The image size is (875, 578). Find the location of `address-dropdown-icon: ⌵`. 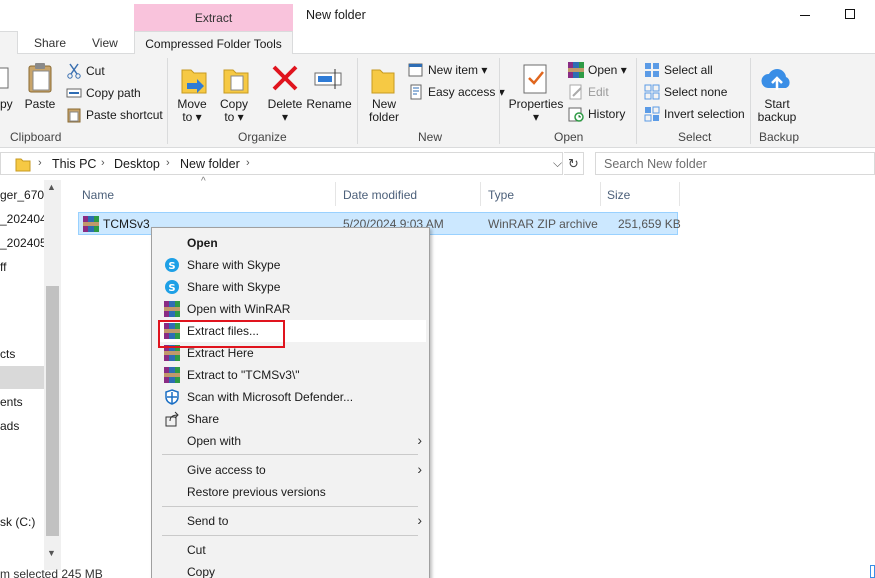

address-dropdown-icon: ⌵ is located at coordinates (557, 163).